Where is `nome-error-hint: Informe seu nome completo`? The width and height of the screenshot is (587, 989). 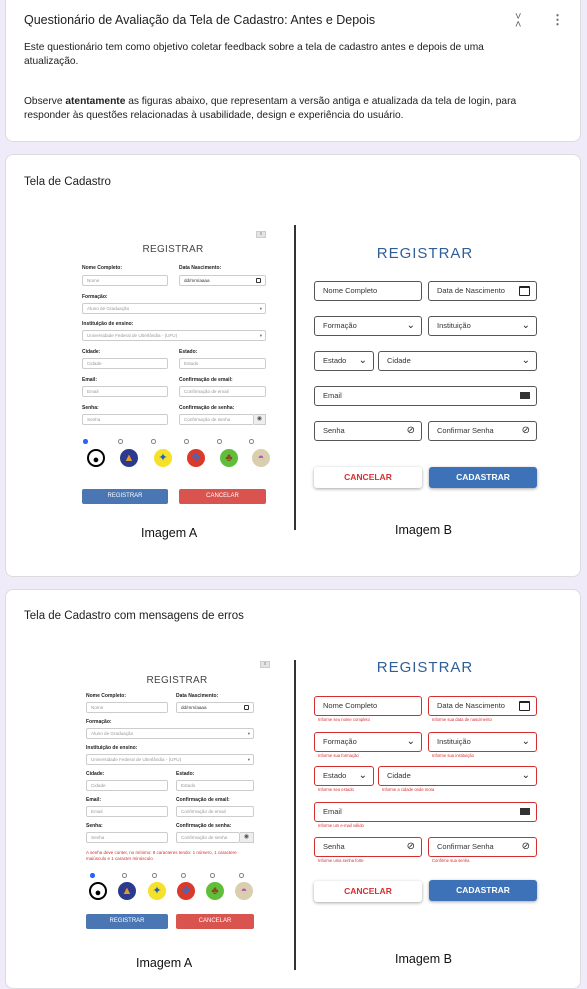 nome-error-hint: Informe seu nome completo is located at coordinates (344, 719).